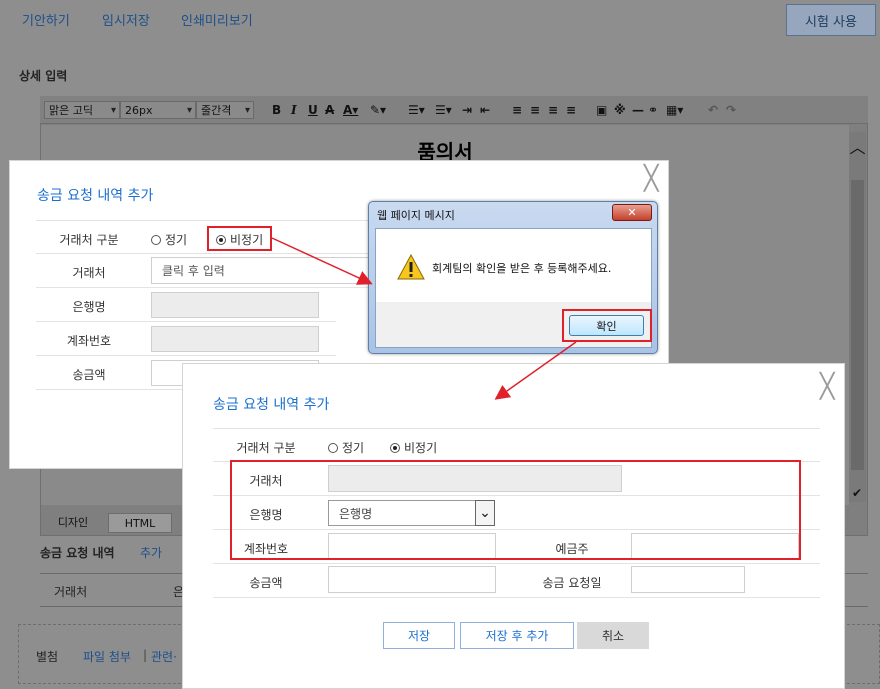 This screenshot has width=880, height=689. I want to click on annotation-arrows, so click(424, 318).